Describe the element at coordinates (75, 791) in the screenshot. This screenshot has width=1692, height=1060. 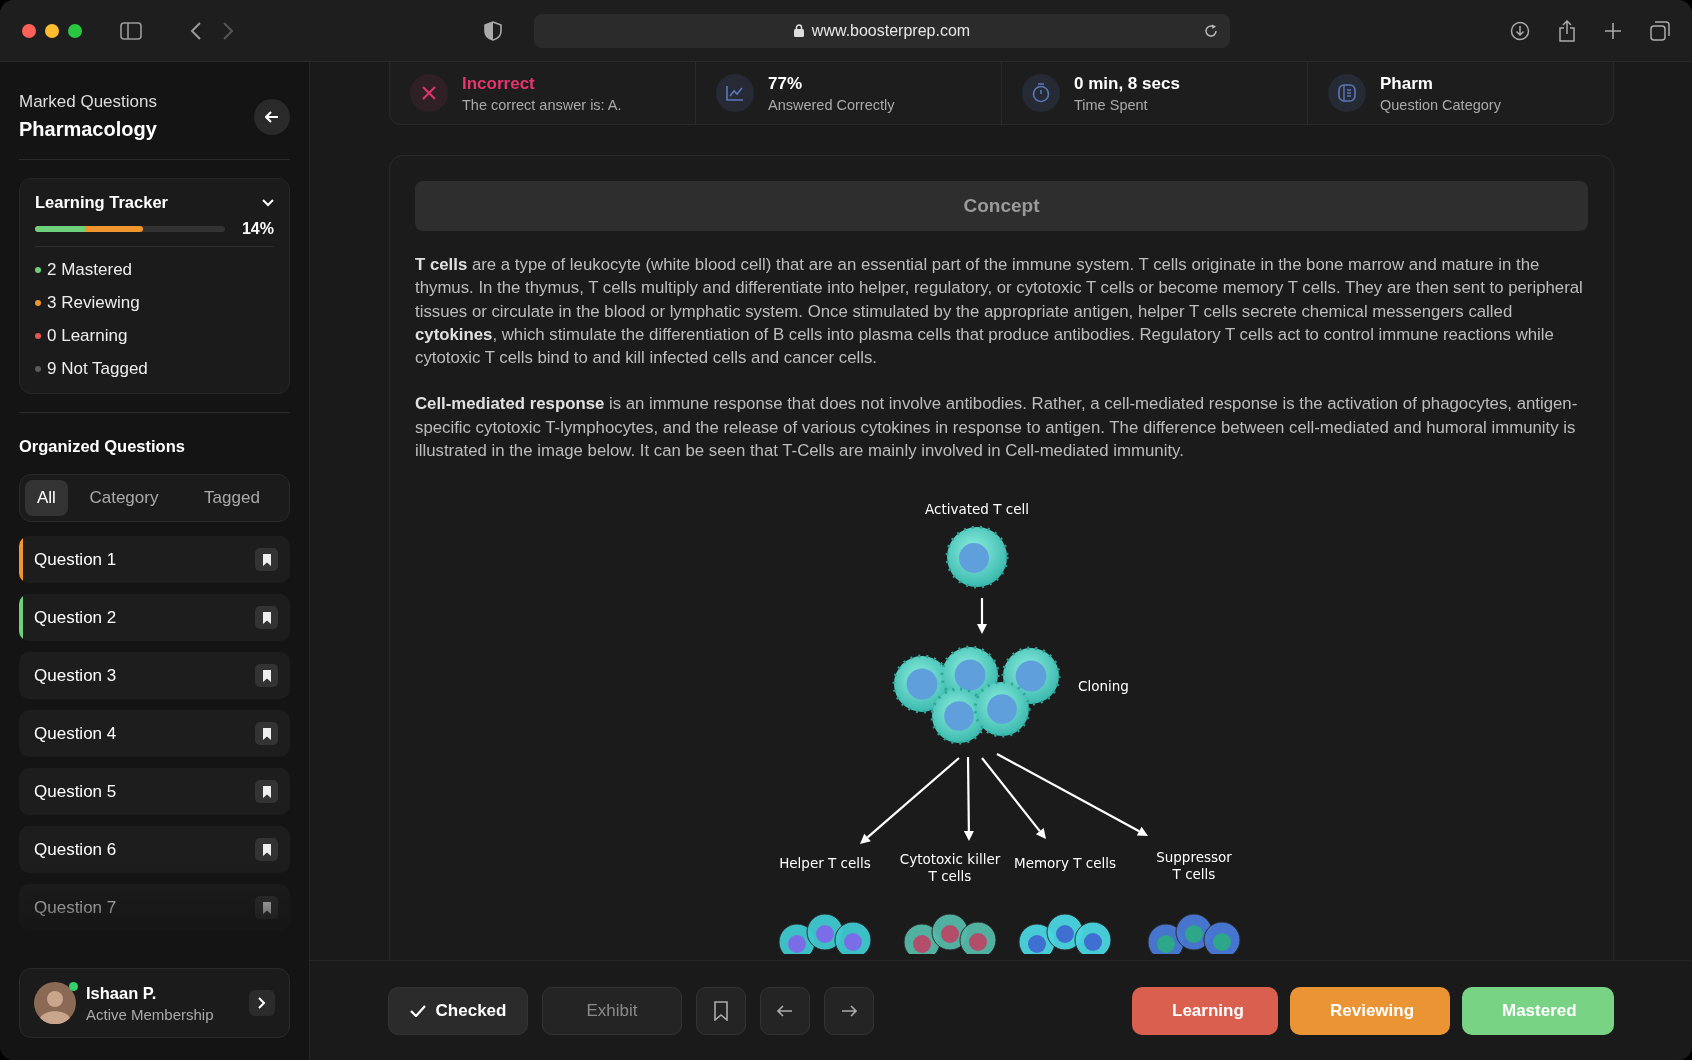
I see `question-label: Question 5` at that location.